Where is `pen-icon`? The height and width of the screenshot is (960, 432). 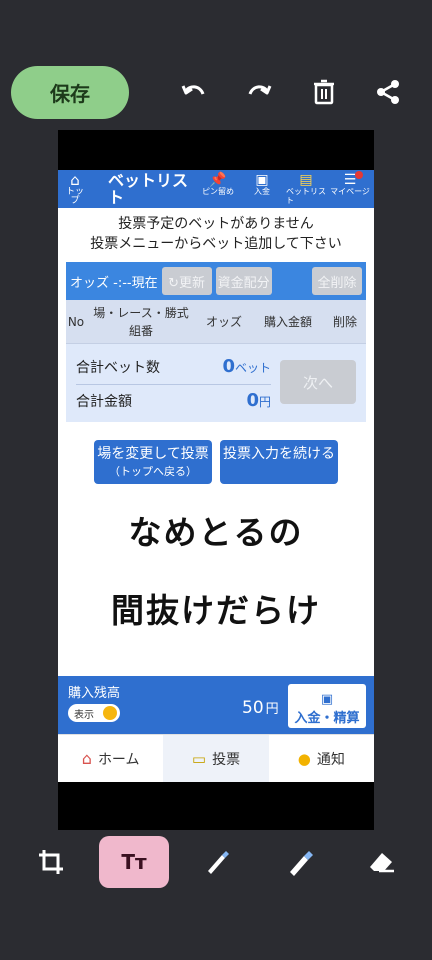 pen-icon is located at coordinates (218, 862).